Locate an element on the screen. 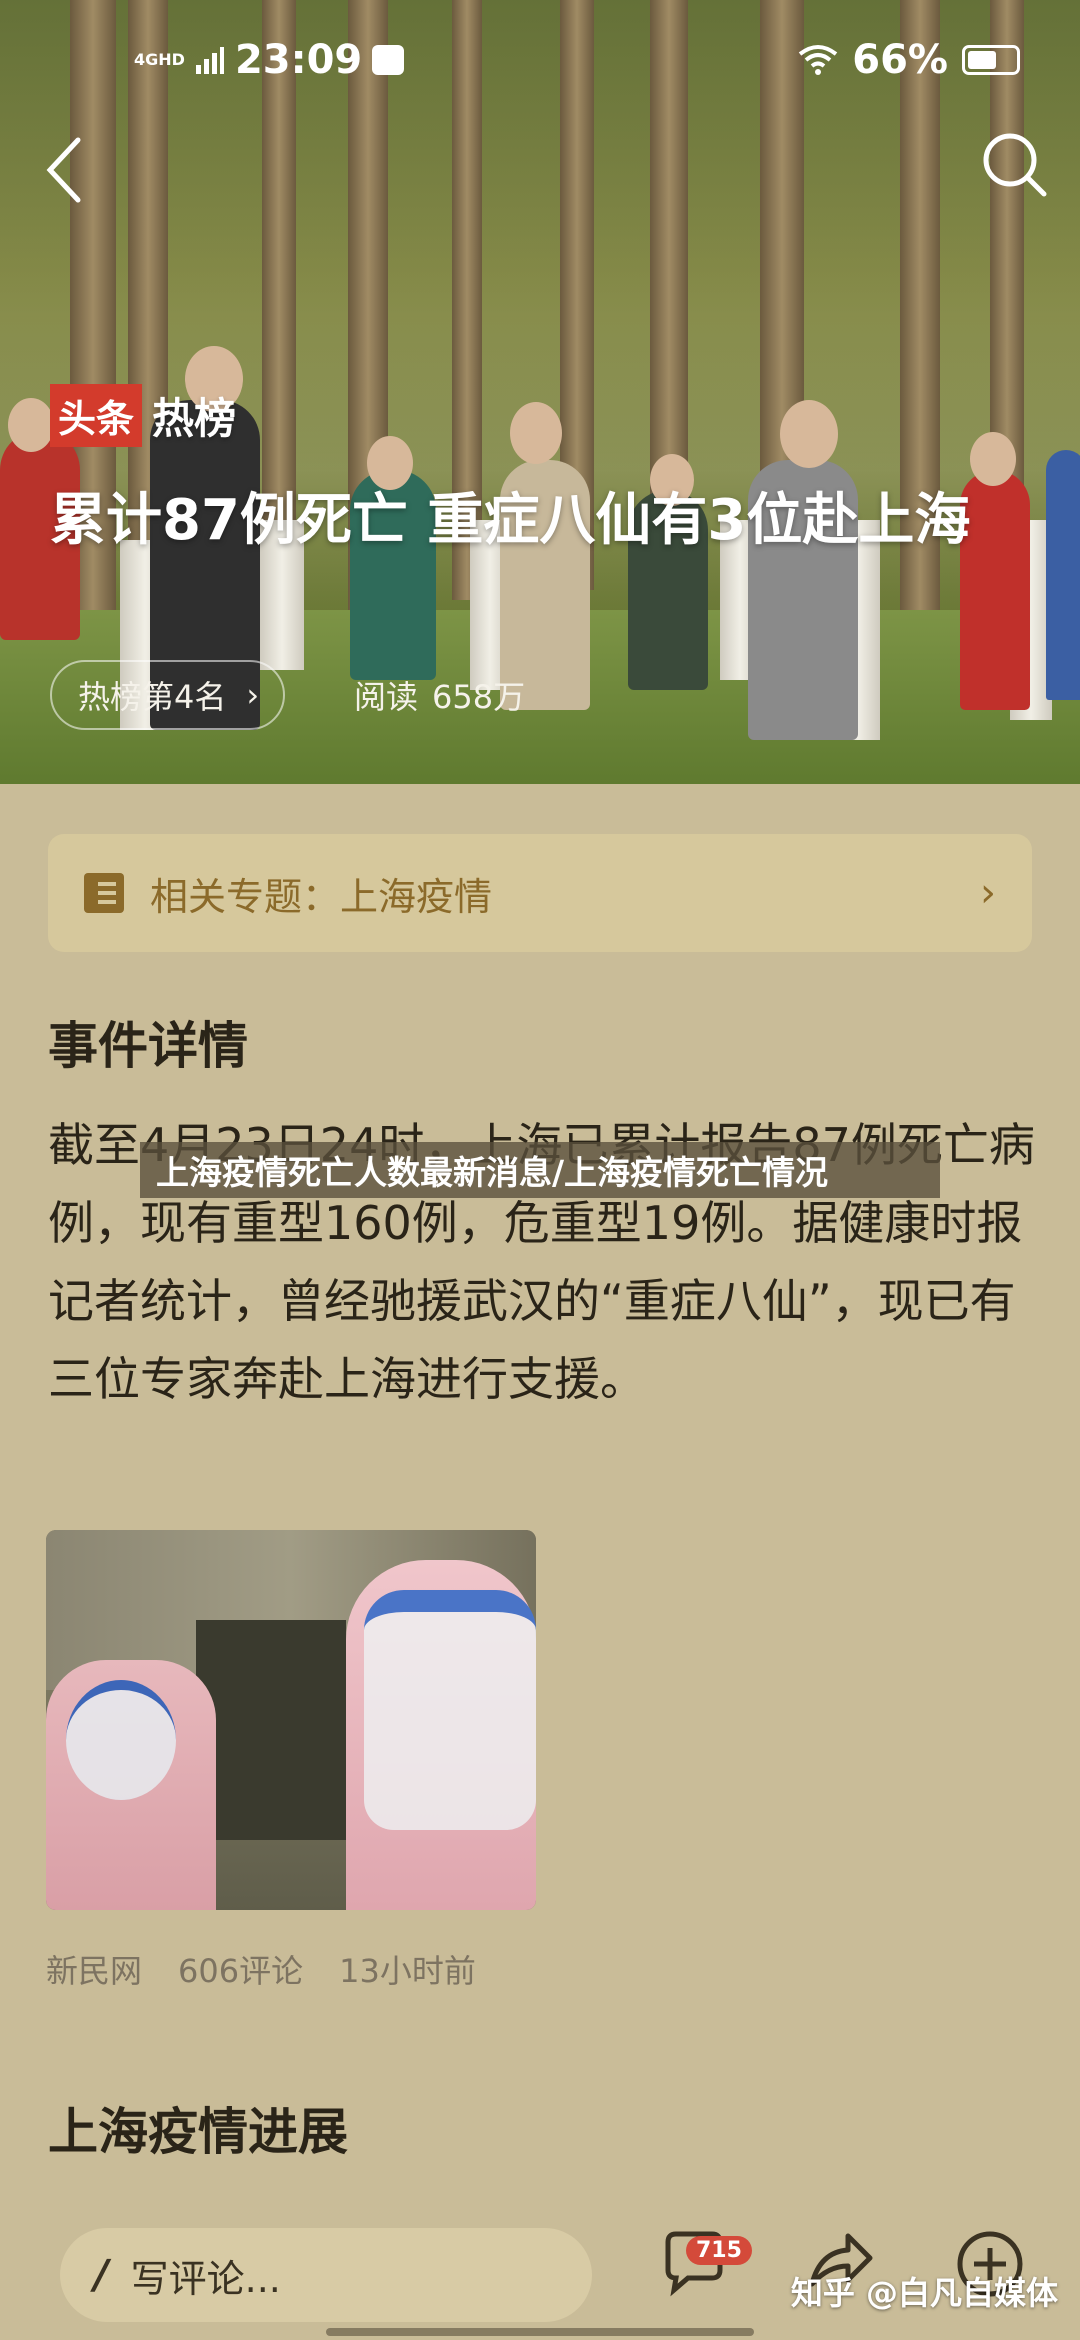 The height and width of the screenshot is (2340, 1080). back-icon is located at coordinates (66, 170).